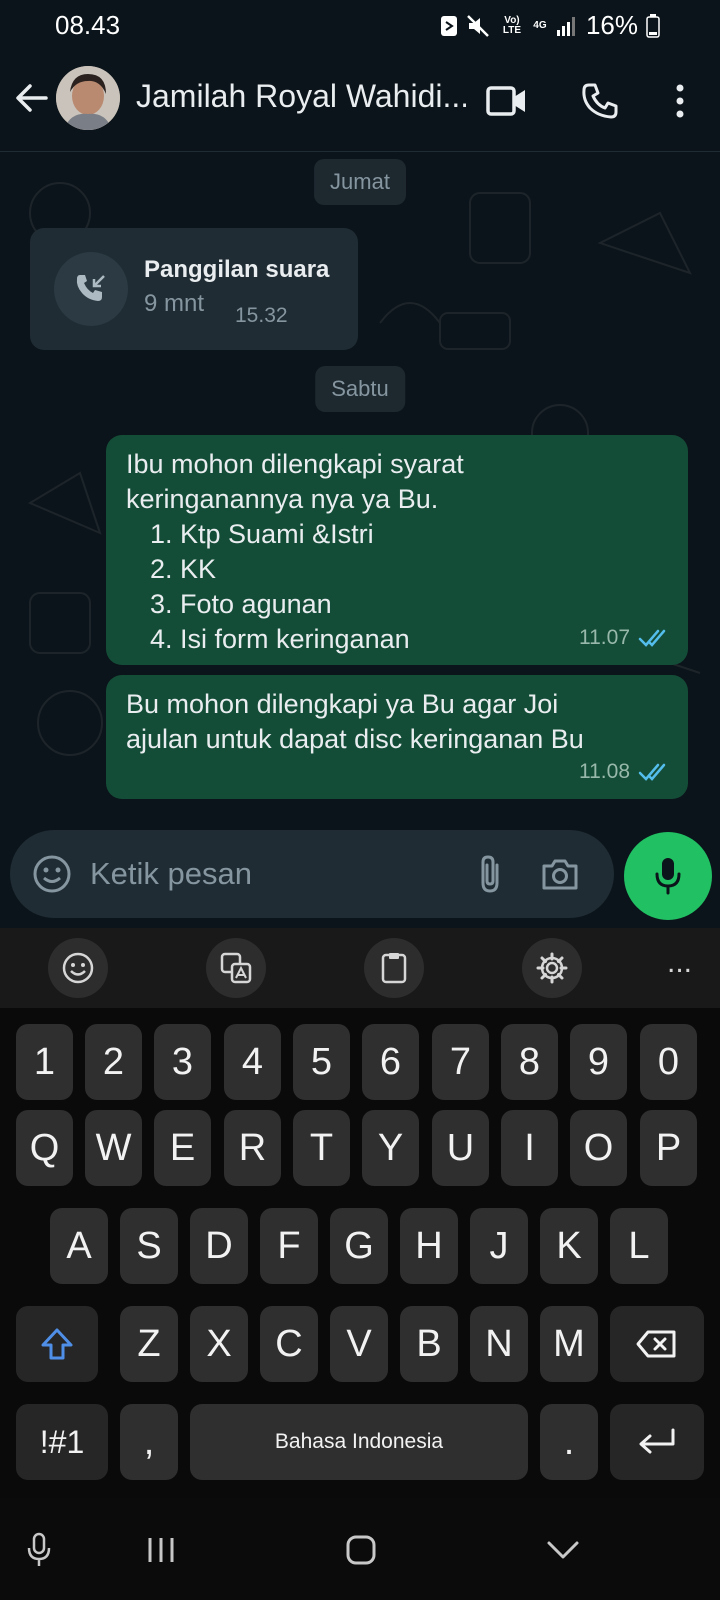 Image resolution: width=720 pixels, height=1600 pixels. I want to click on key-a: A, so click(79, 1246).